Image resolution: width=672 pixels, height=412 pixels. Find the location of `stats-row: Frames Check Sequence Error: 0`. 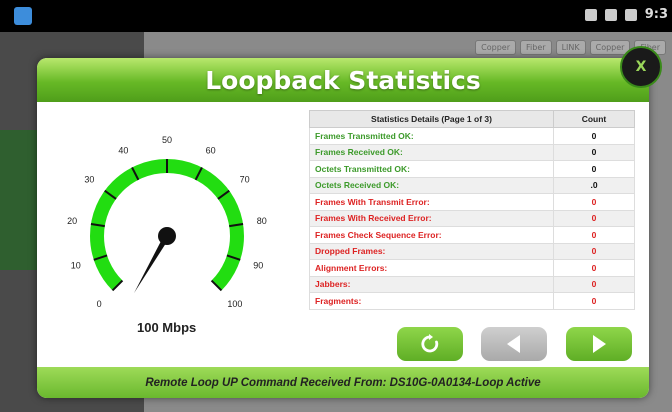

stats-row: Frames Check Sequence Error: 0 is located at coordinates (472, 235).